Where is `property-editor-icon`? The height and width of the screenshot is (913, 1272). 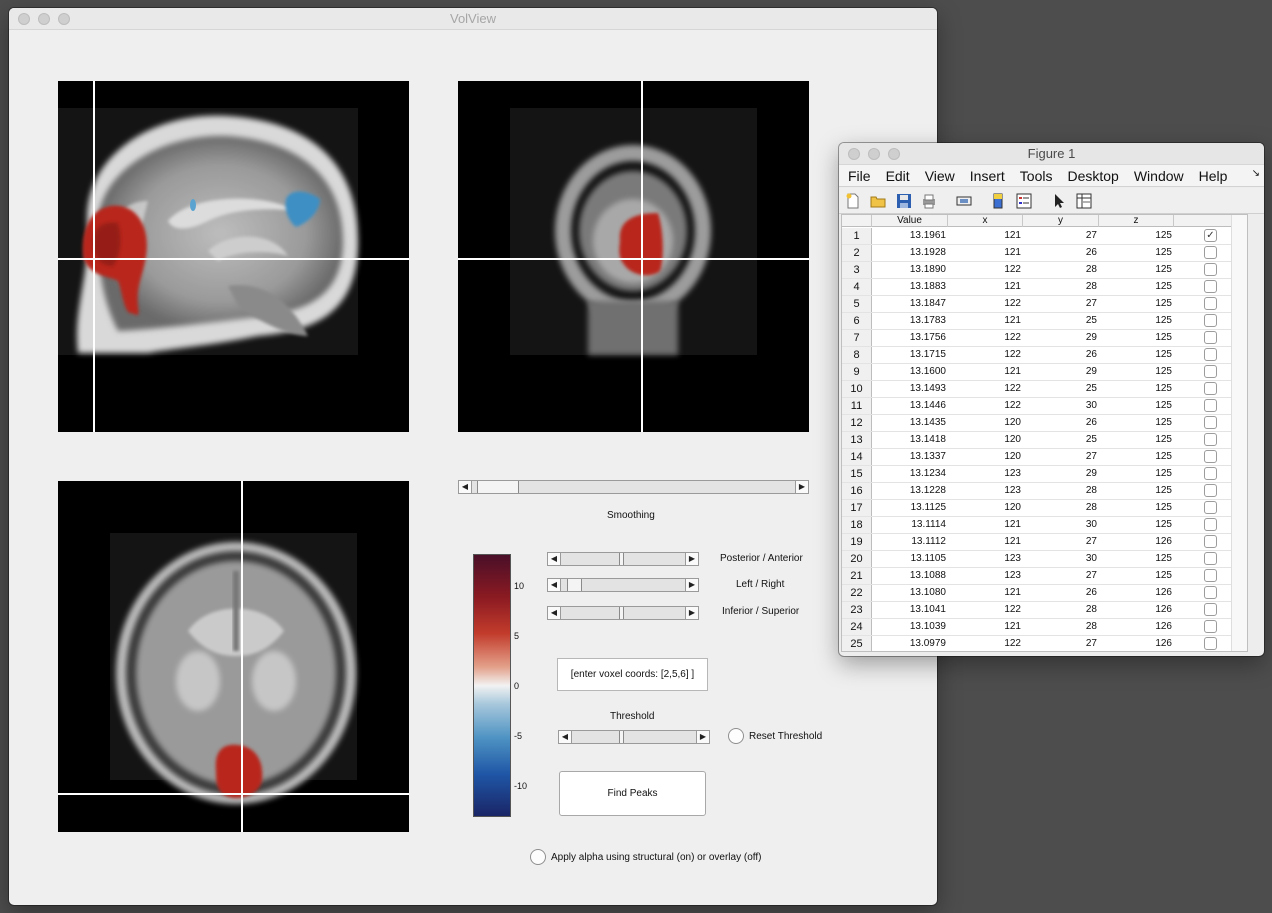
property-editor-icon is located at coordinates (1084, 201).